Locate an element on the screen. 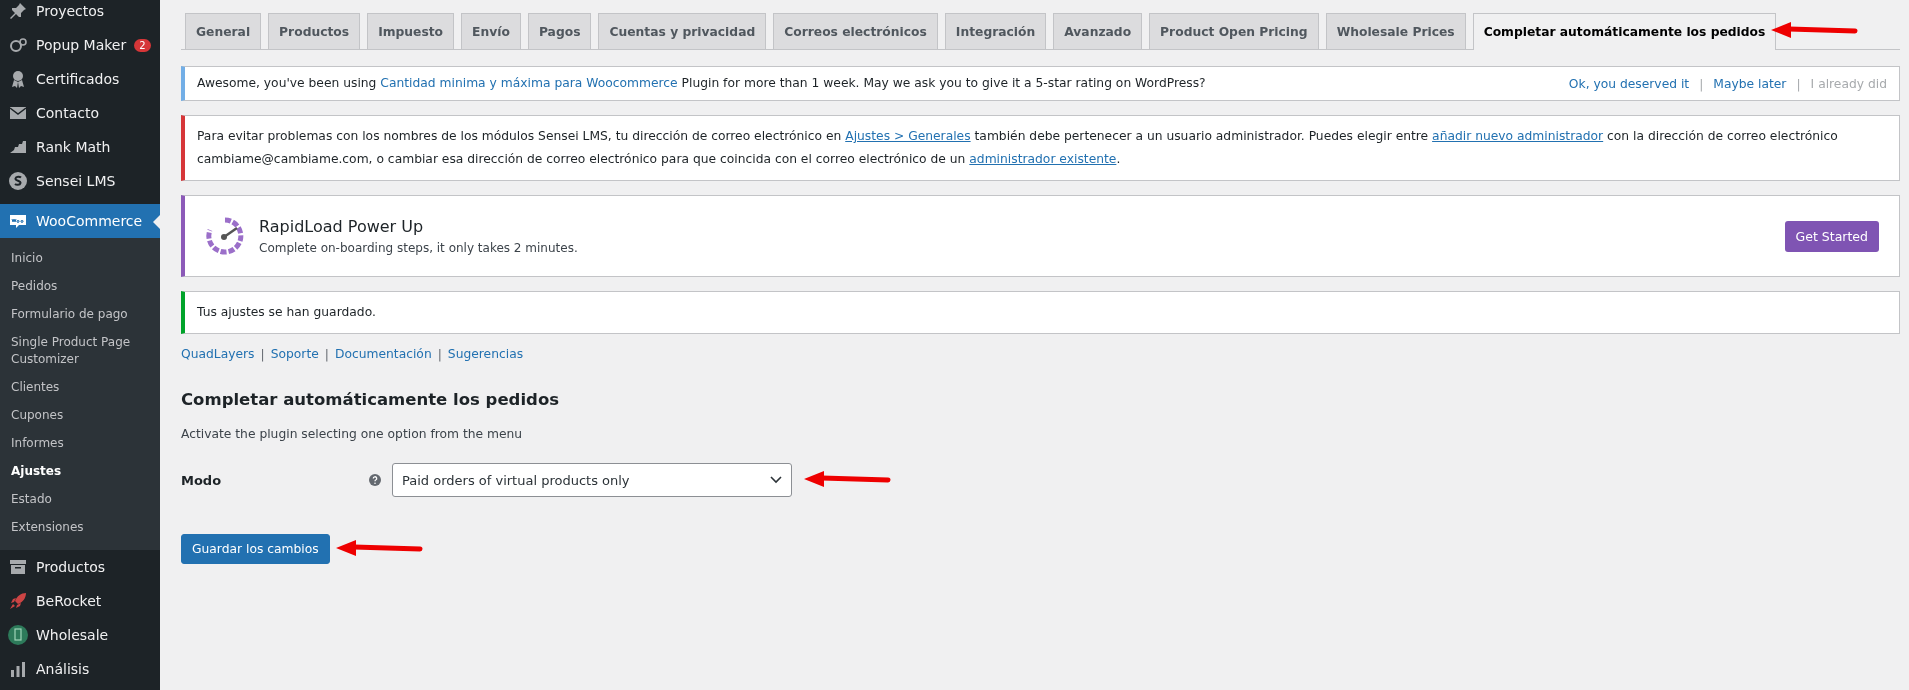  mode-dropdown: Paid orders of virtual products only is located at coordinates (592, 480).